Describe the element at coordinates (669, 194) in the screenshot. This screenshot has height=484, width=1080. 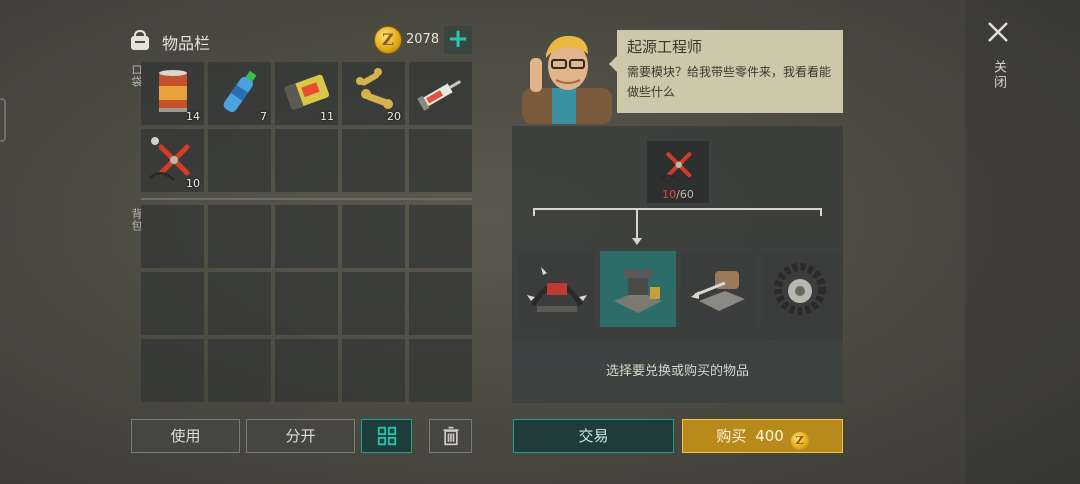
I see `material-owned: 10` at that location.